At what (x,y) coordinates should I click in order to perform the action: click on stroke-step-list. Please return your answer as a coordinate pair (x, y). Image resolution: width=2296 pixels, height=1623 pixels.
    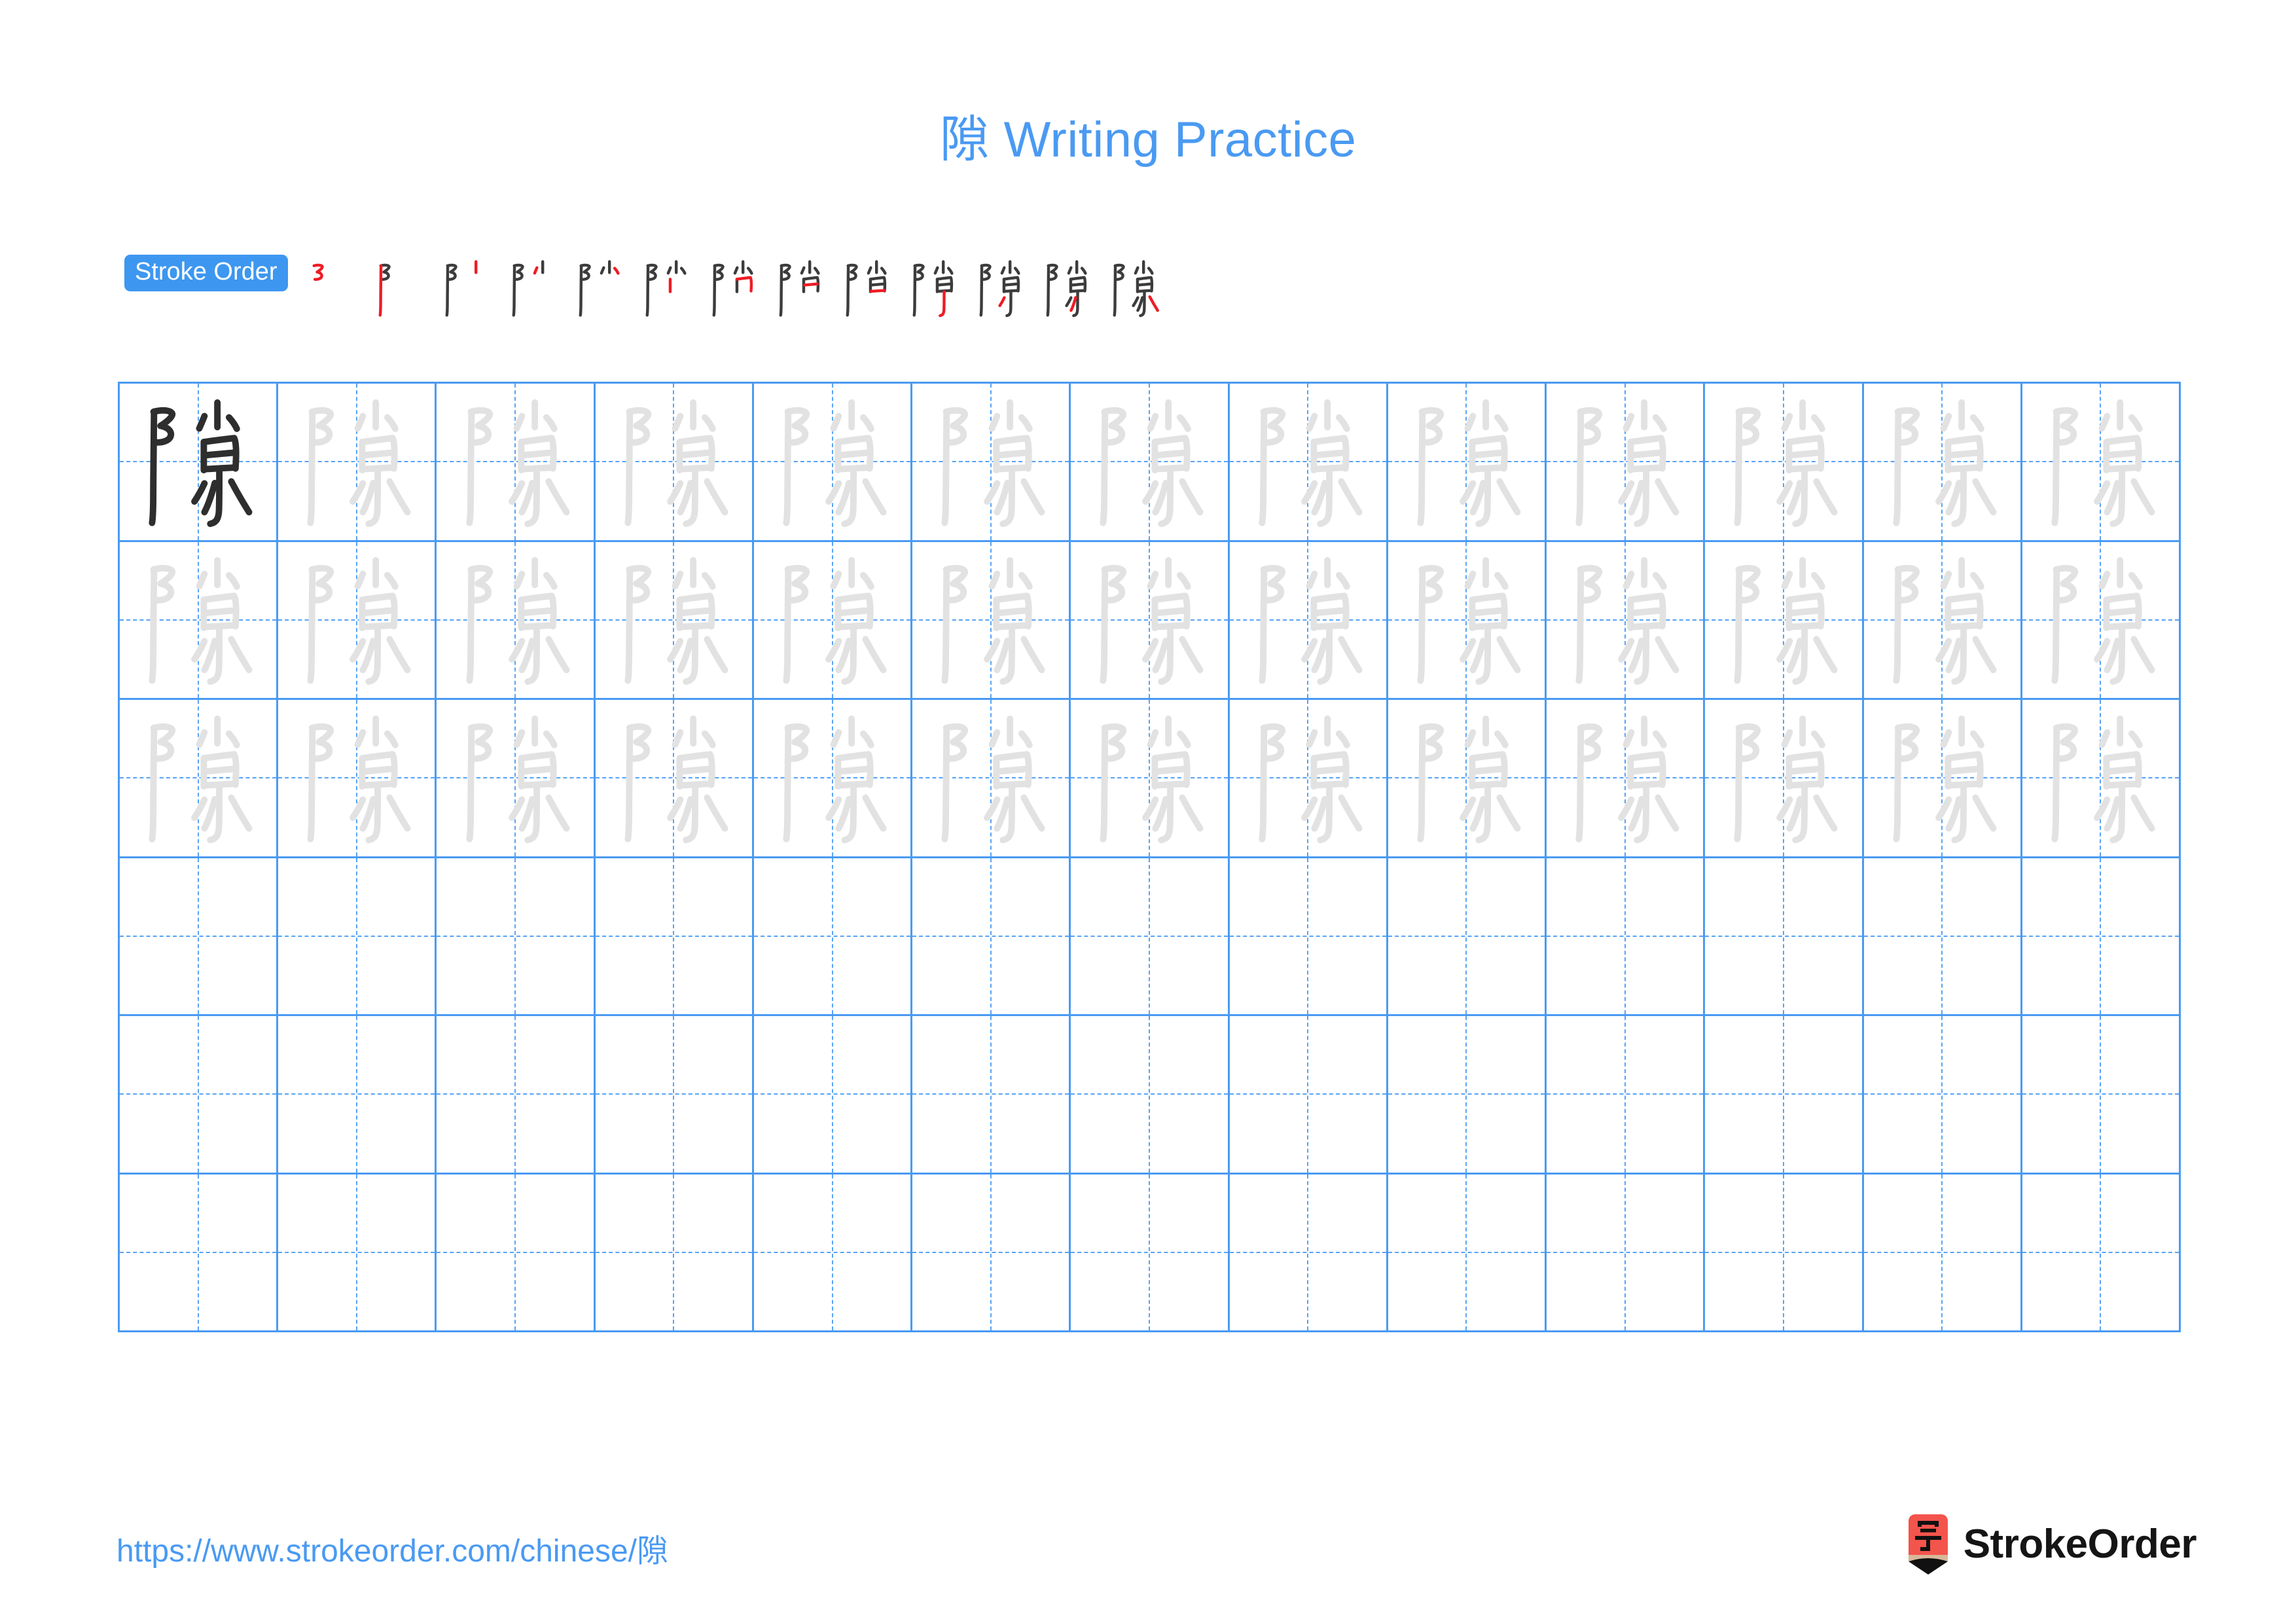
    Looking at the image, I should click on (739, 288).